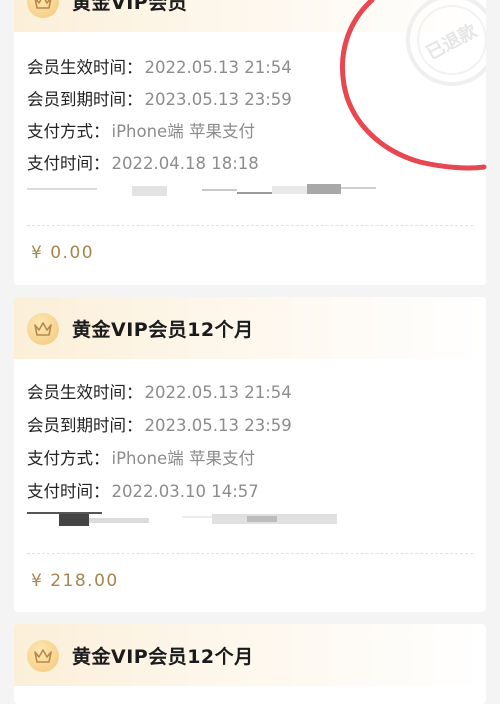  I want to click on order-price: ¥ 218.00, so click(75, 581).